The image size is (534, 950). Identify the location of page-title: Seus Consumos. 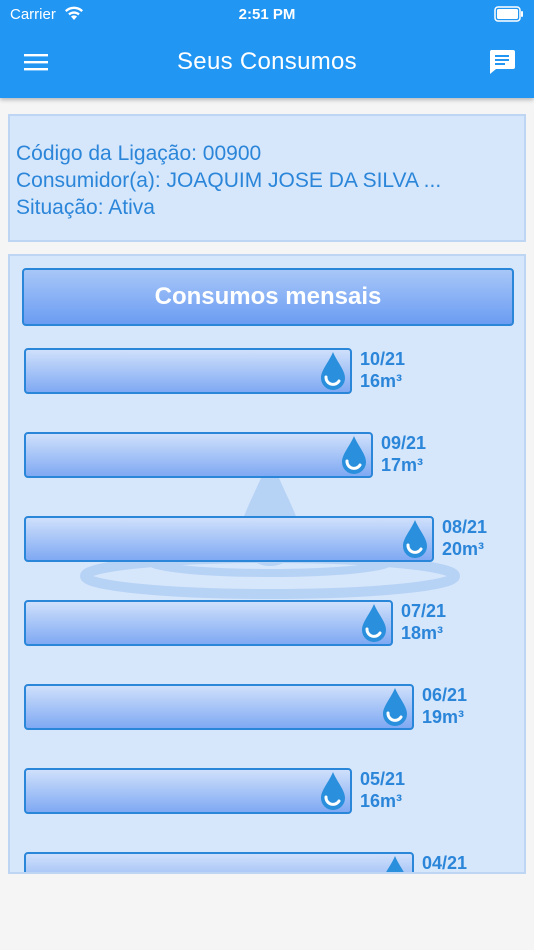
(267, 61).